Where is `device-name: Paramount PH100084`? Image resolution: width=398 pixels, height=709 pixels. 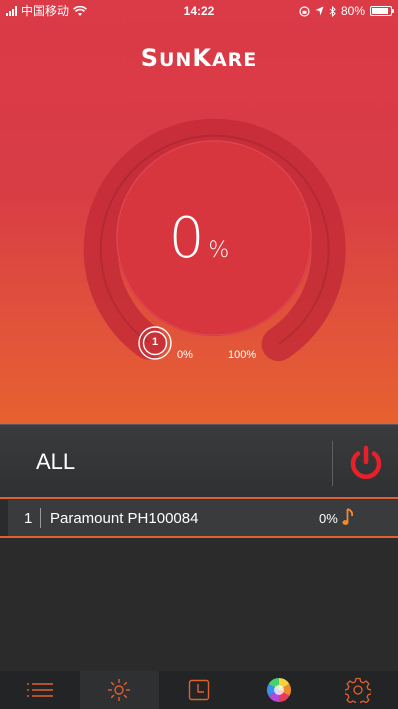 device-name: Paramount PH100084 is located at coordinates (124, 518).